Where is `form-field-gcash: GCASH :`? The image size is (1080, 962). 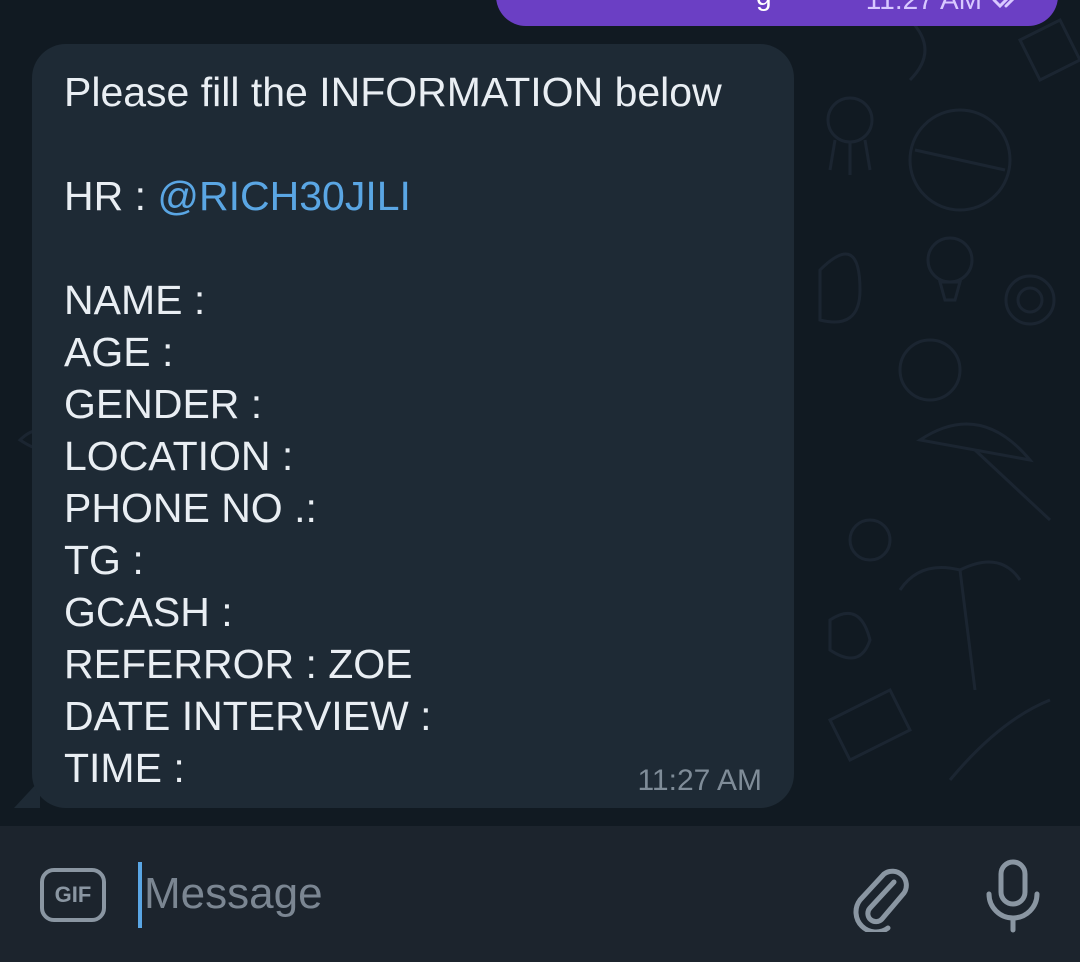 form-field-gcash: GCASH : is located at coordinates (148, 612).